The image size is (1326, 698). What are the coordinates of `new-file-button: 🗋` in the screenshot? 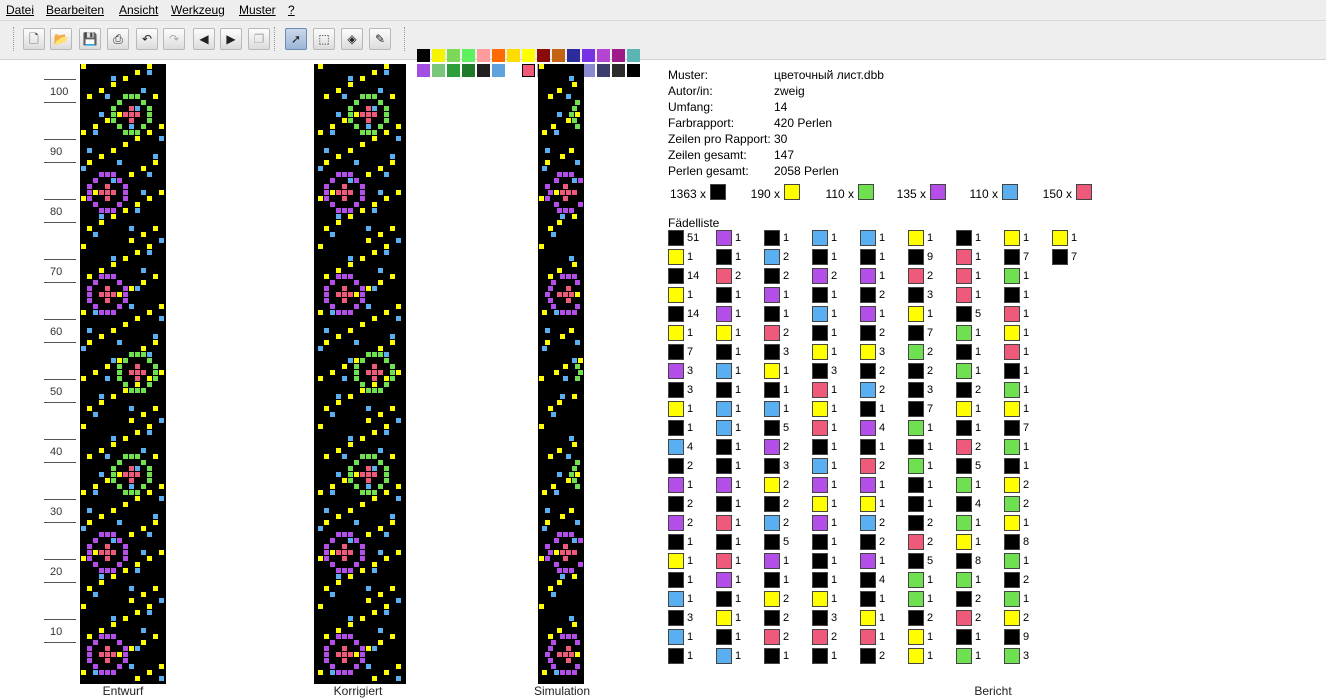 It's located at (34, 39).